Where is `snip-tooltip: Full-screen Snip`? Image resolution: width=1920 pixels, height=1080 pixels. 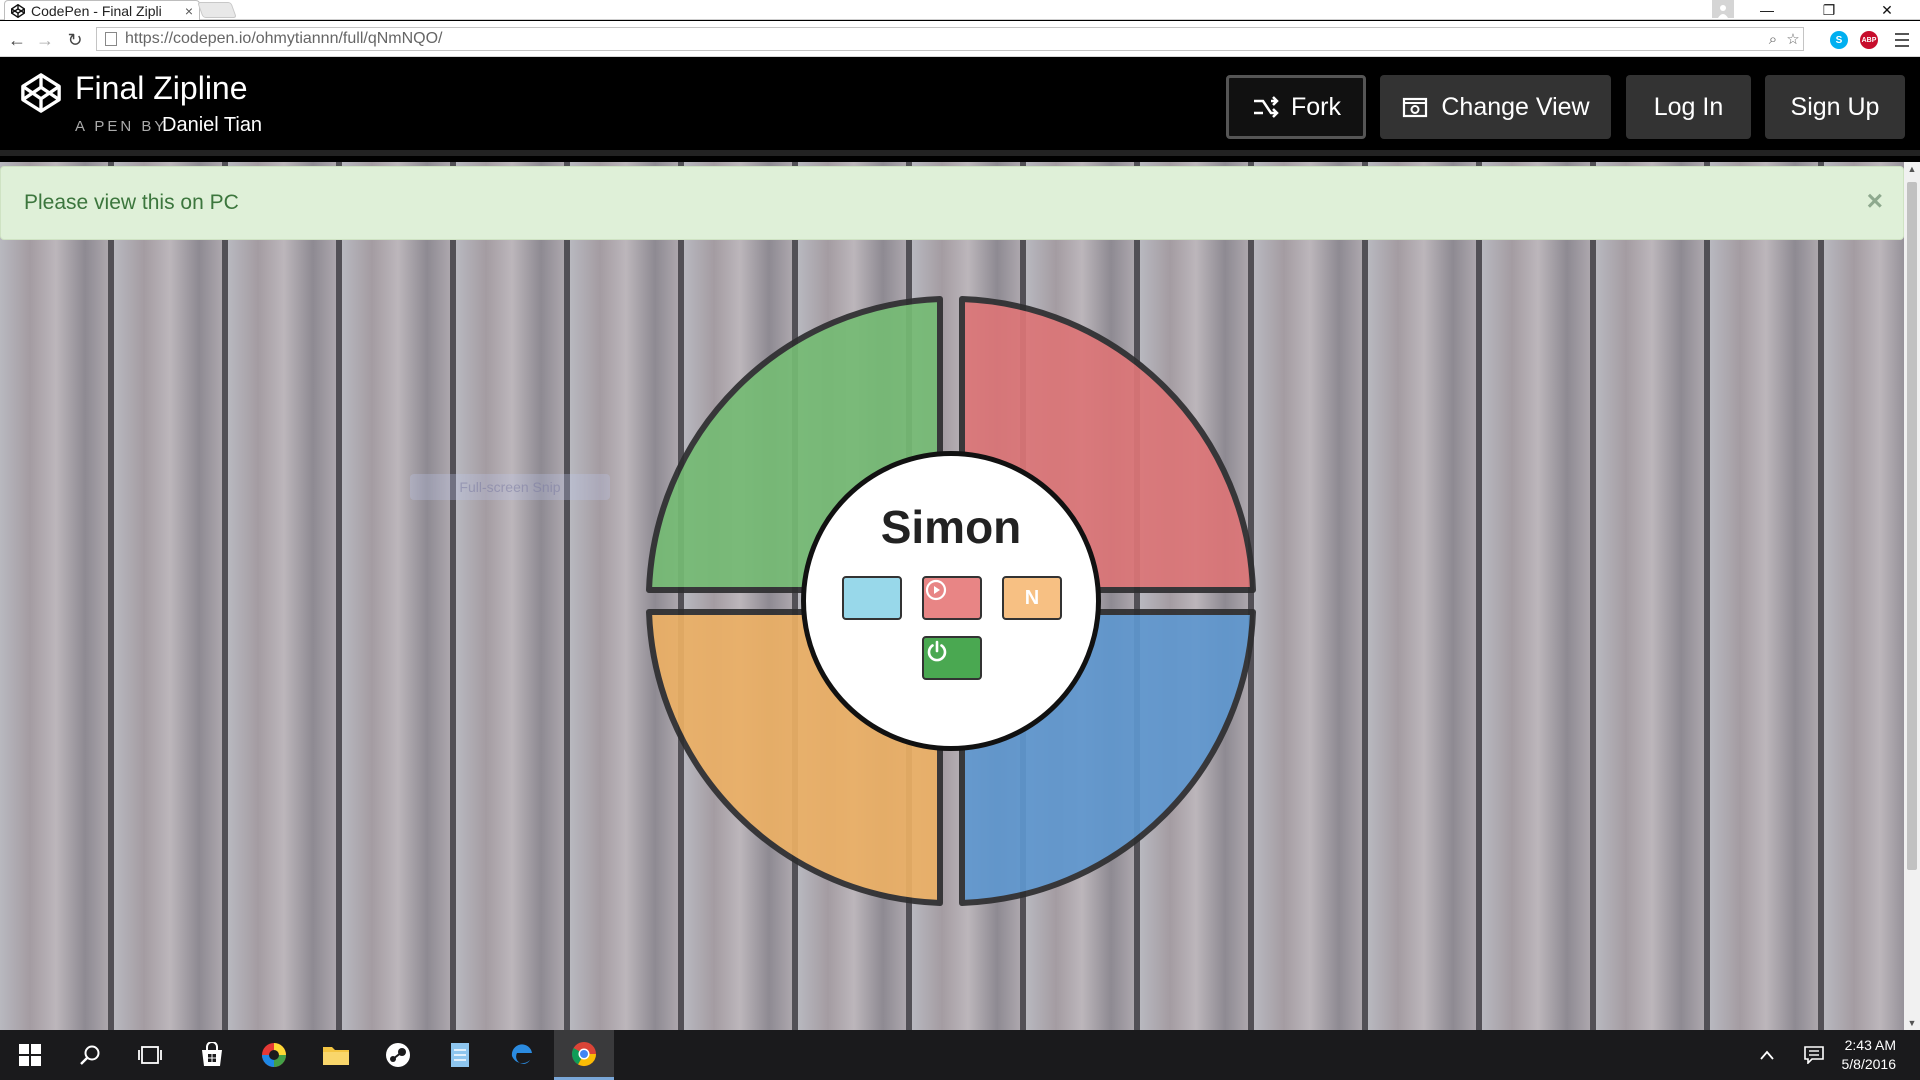 snip-tooltip: Full-screen Snip is located at coordinates (510, 487).